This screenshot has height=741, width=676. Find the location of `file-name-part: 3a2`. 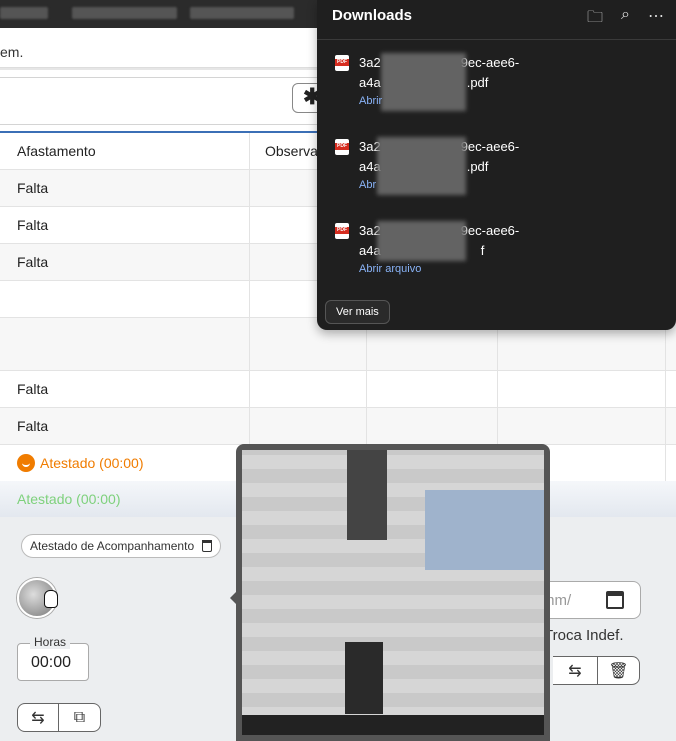

file-name-part: 3a2 is located at coordinates (370, 62).